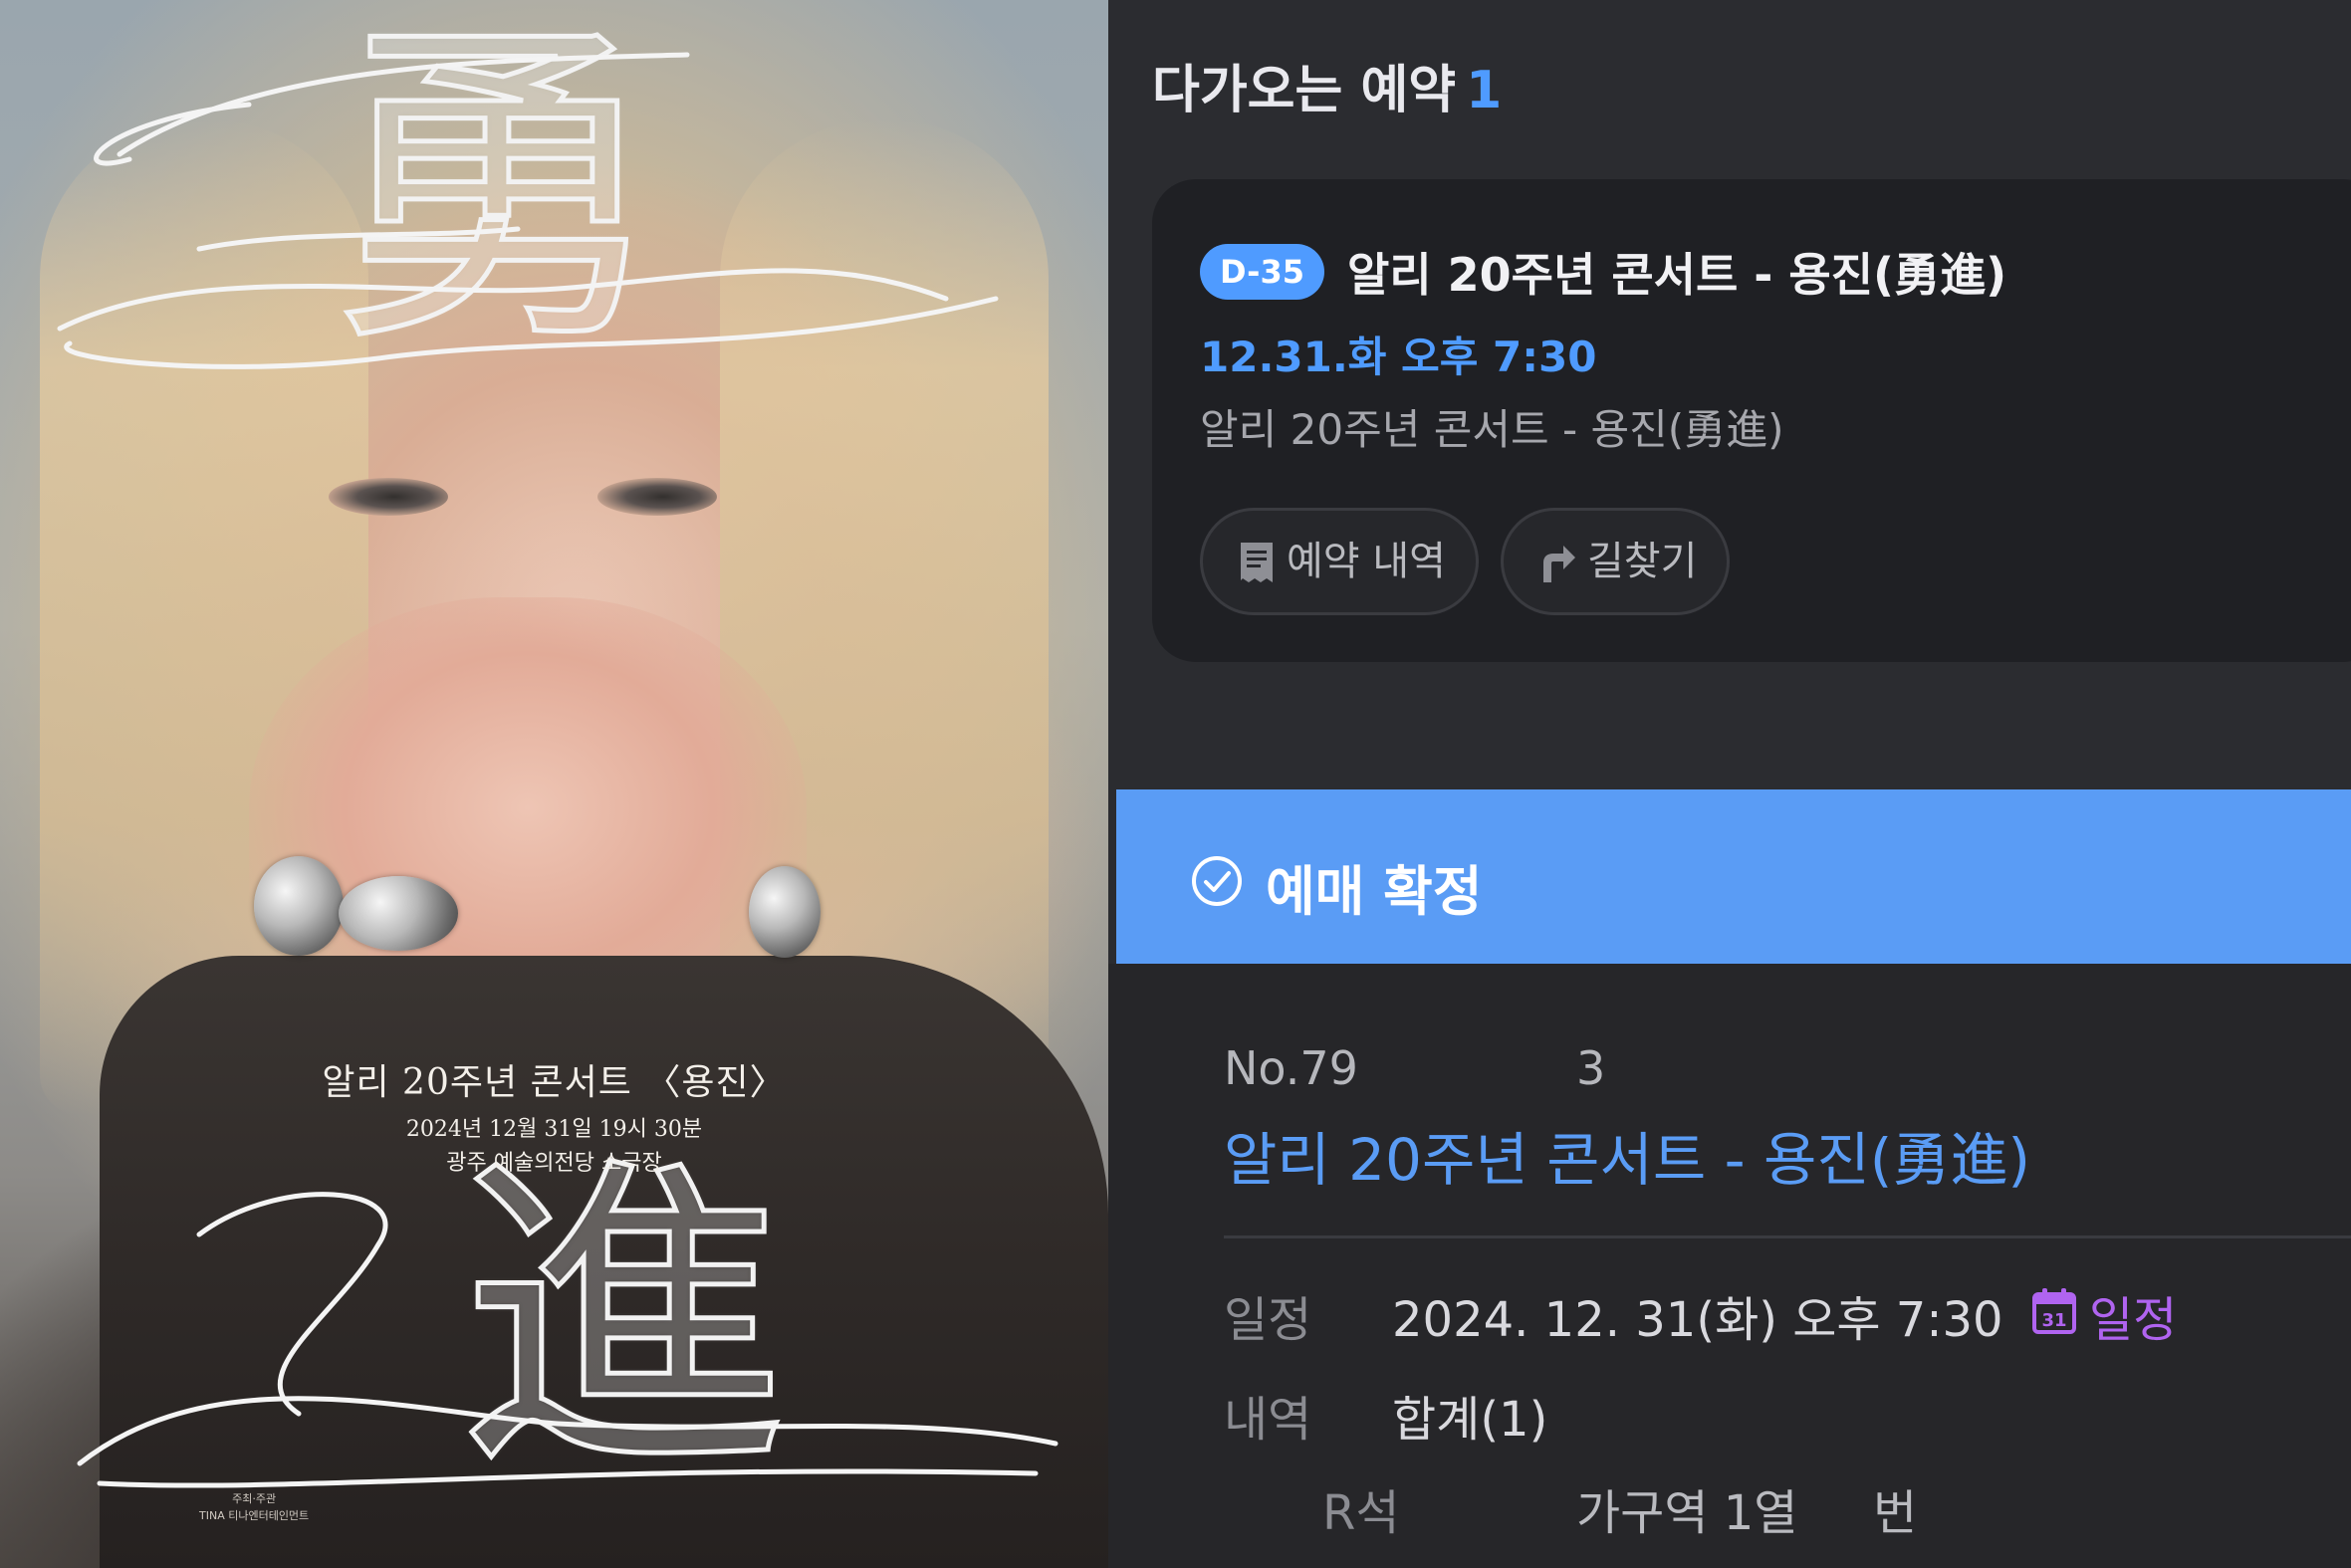 Image resolution: width=2351 pixels, height=1568 pixels. What do you see at coordinates (1257, 562) in the screenshot?
I see `receipt-icon` at bounding box center [1257, 562].